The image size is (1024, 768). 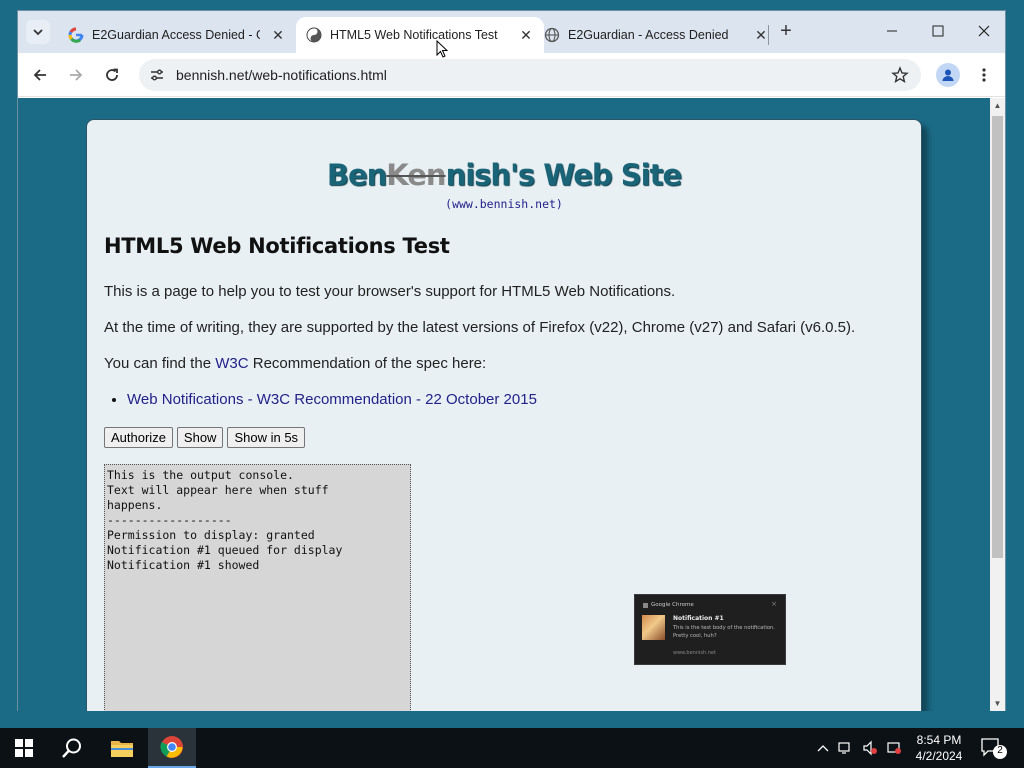 I want to click on maximize-icon, so click(x=938, y=31).